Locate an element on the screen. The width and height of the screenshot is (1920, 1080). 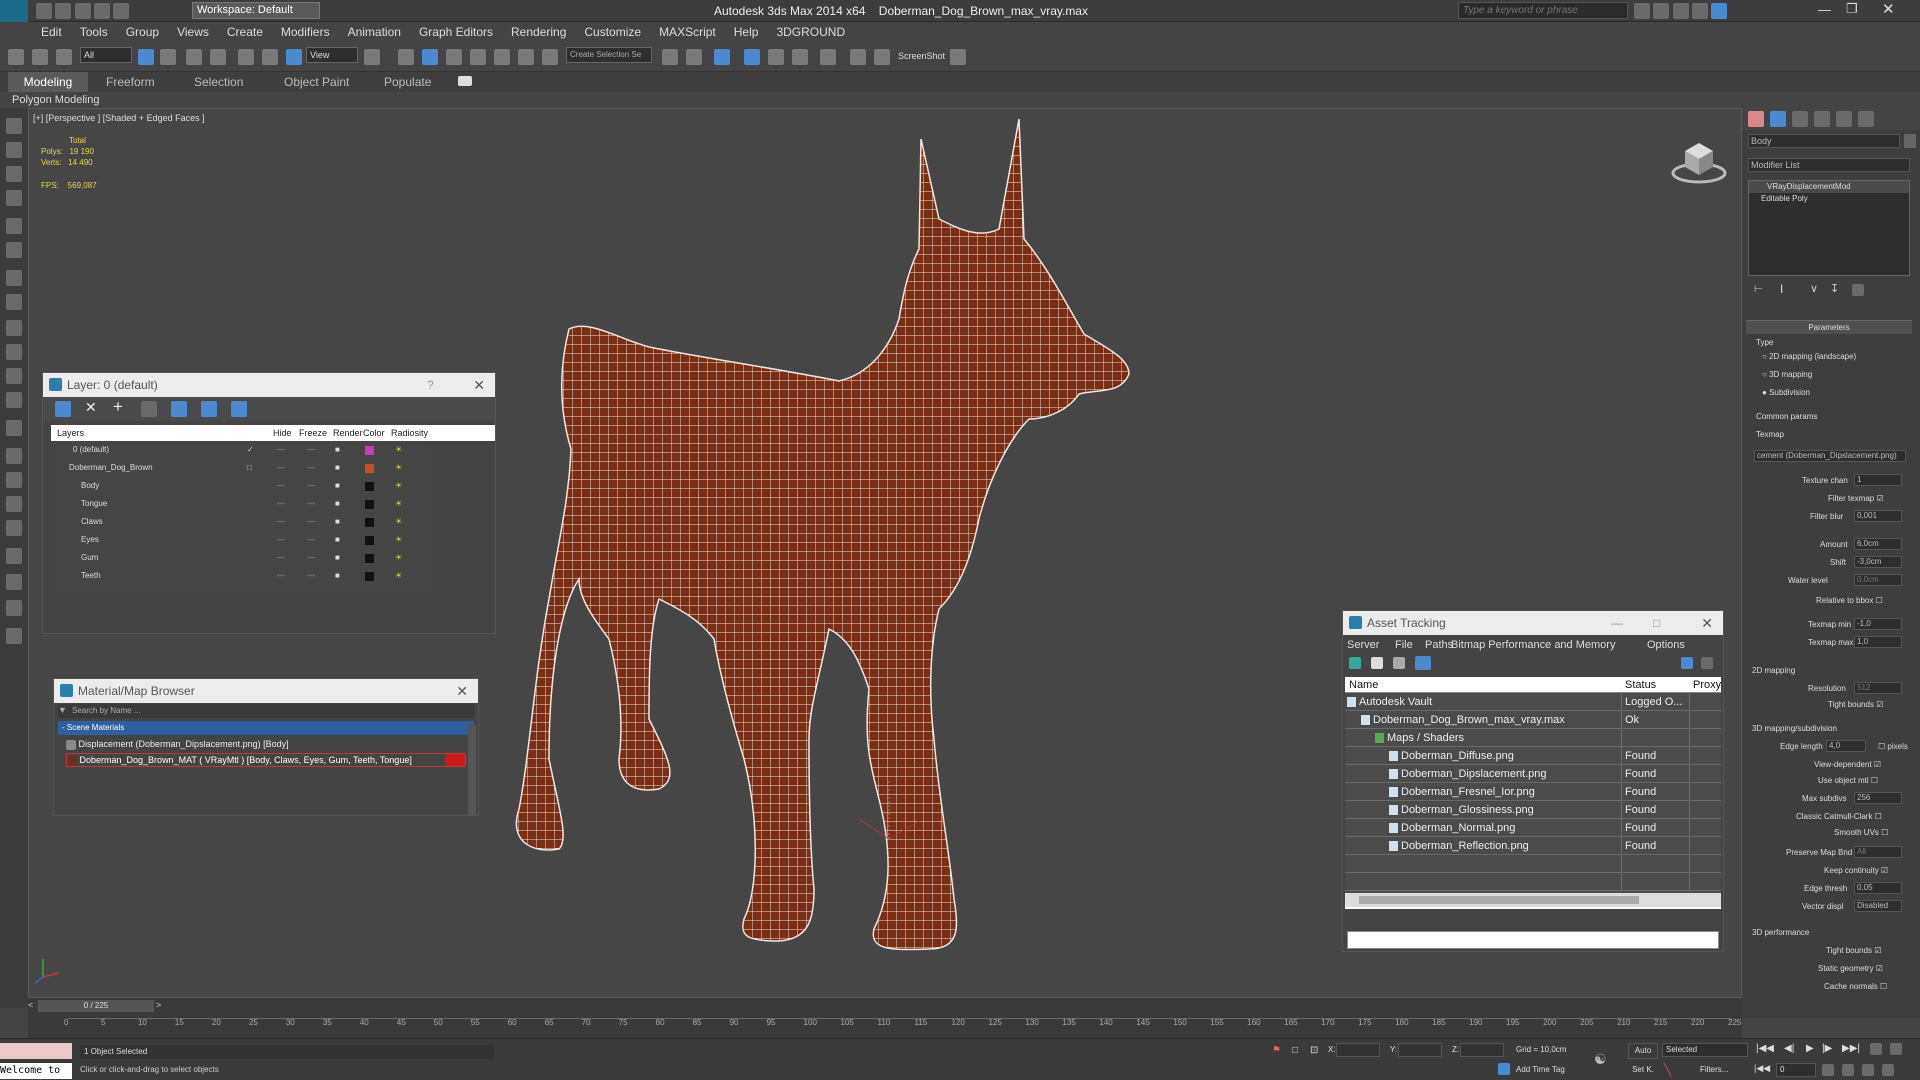
paint-icon is located at coordinates (14, 556).